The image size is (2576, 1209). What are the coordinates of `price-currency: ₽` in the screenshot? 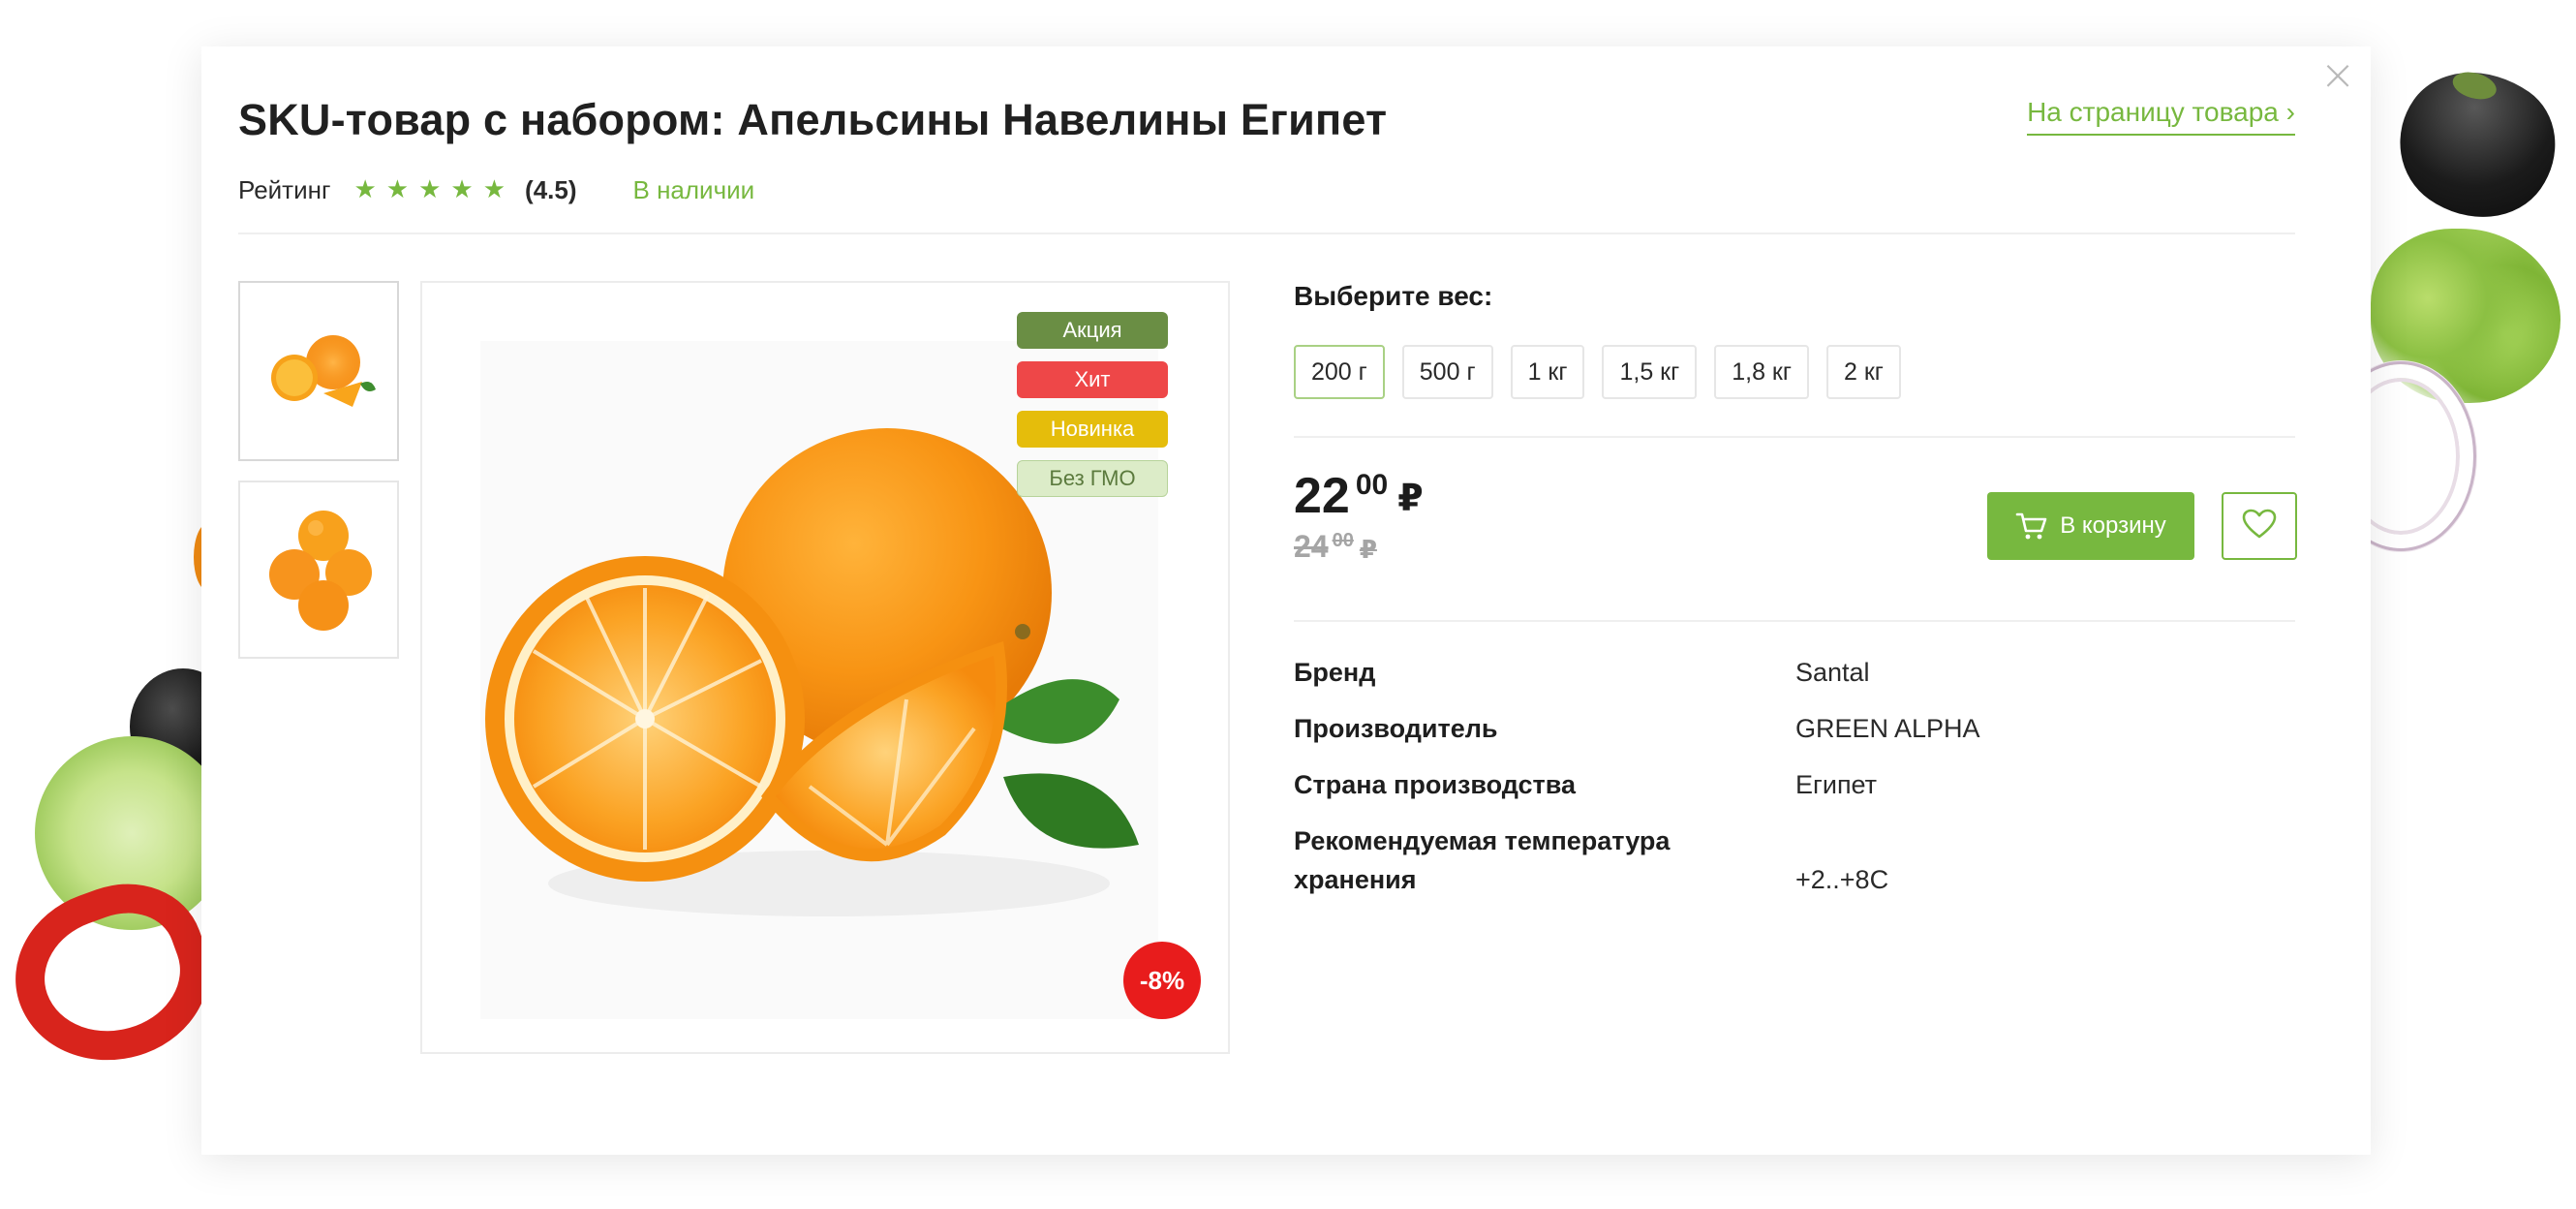 It's located at (1410, 499).